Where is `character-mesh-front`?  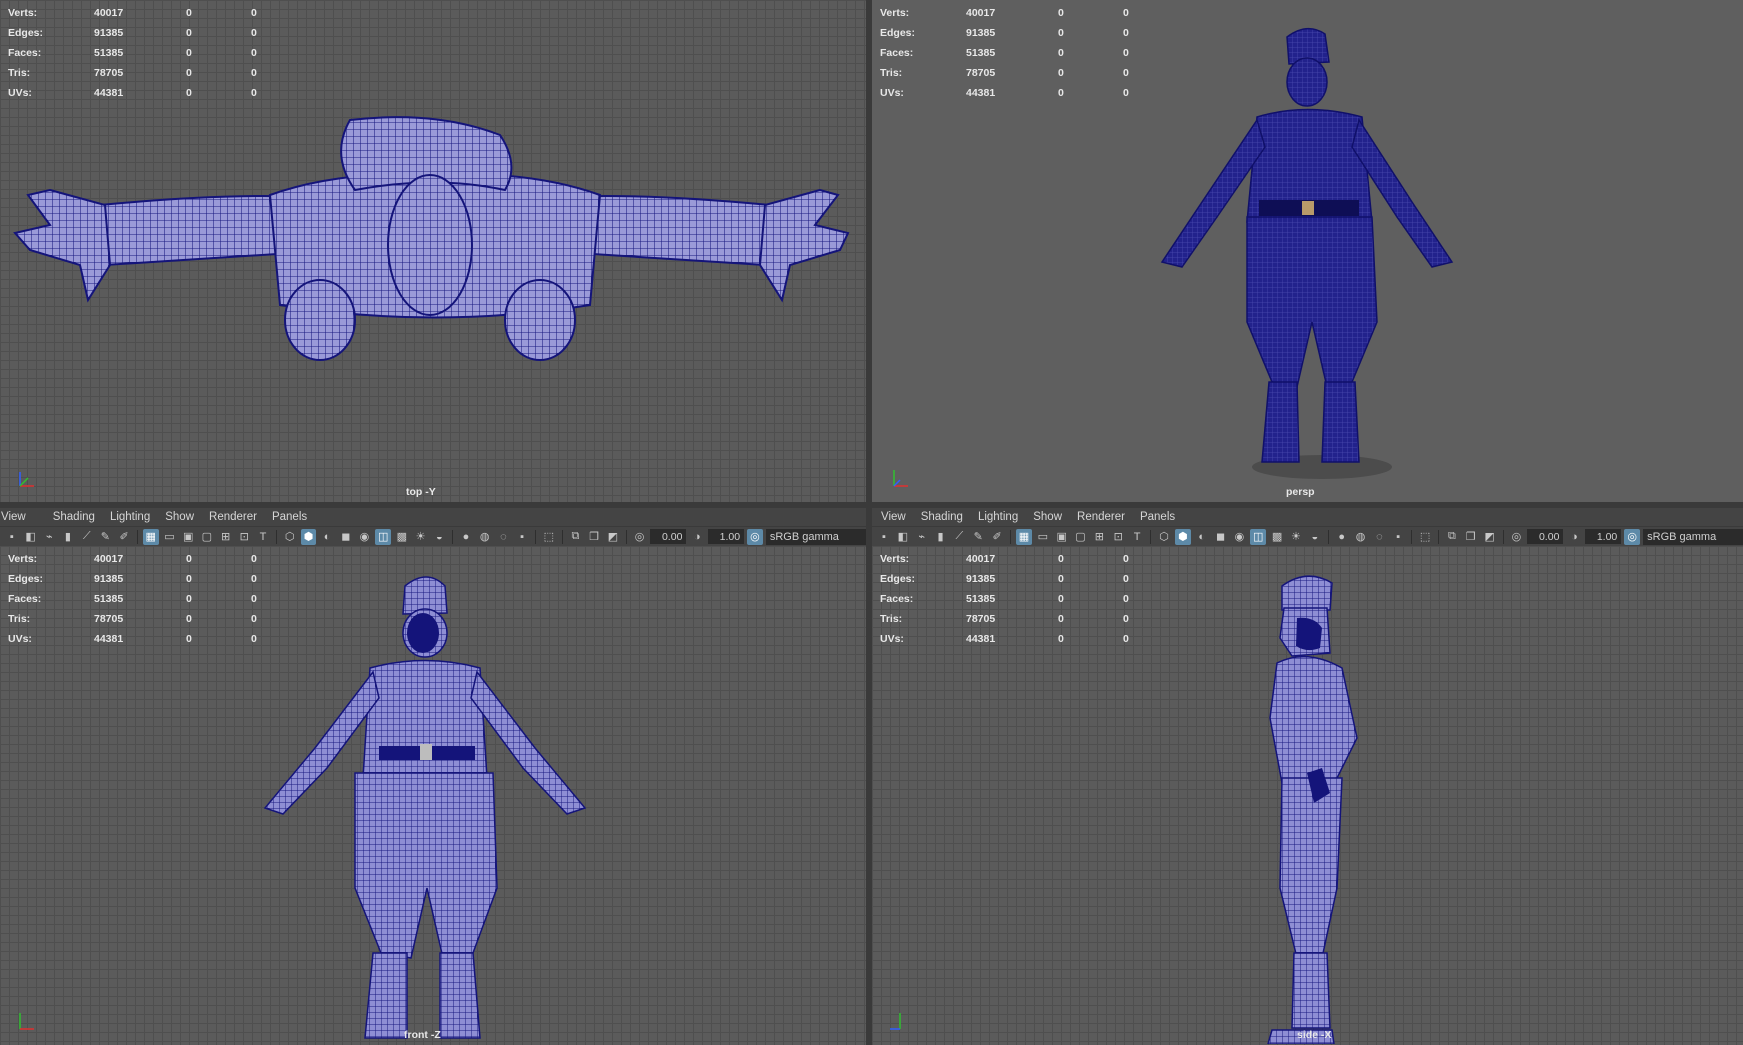 character-mesh-front is located at coordinates (425, 806).